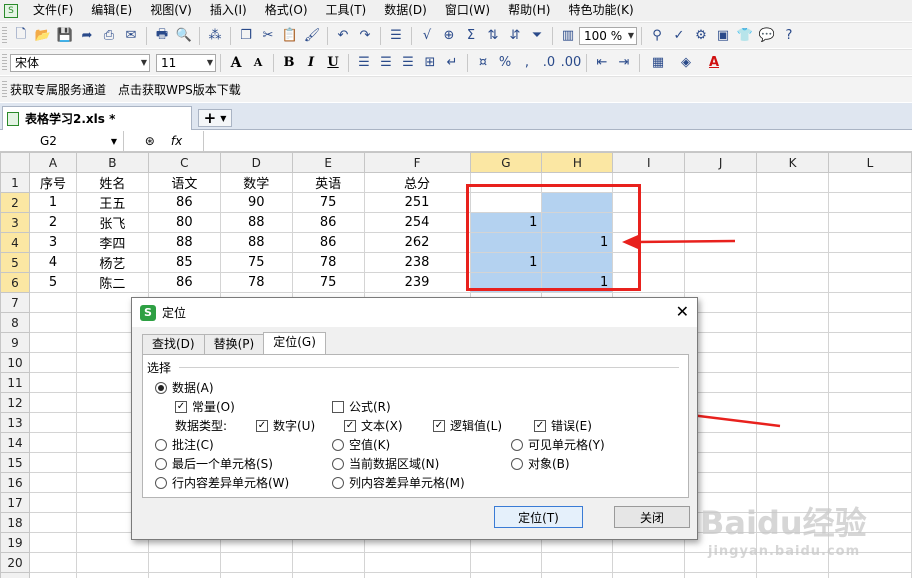 The image size is (912, 578). Describe the element at coordinates (493, 36) in the screenshot. I see `sort-asc-icon: ⇅` at that location.